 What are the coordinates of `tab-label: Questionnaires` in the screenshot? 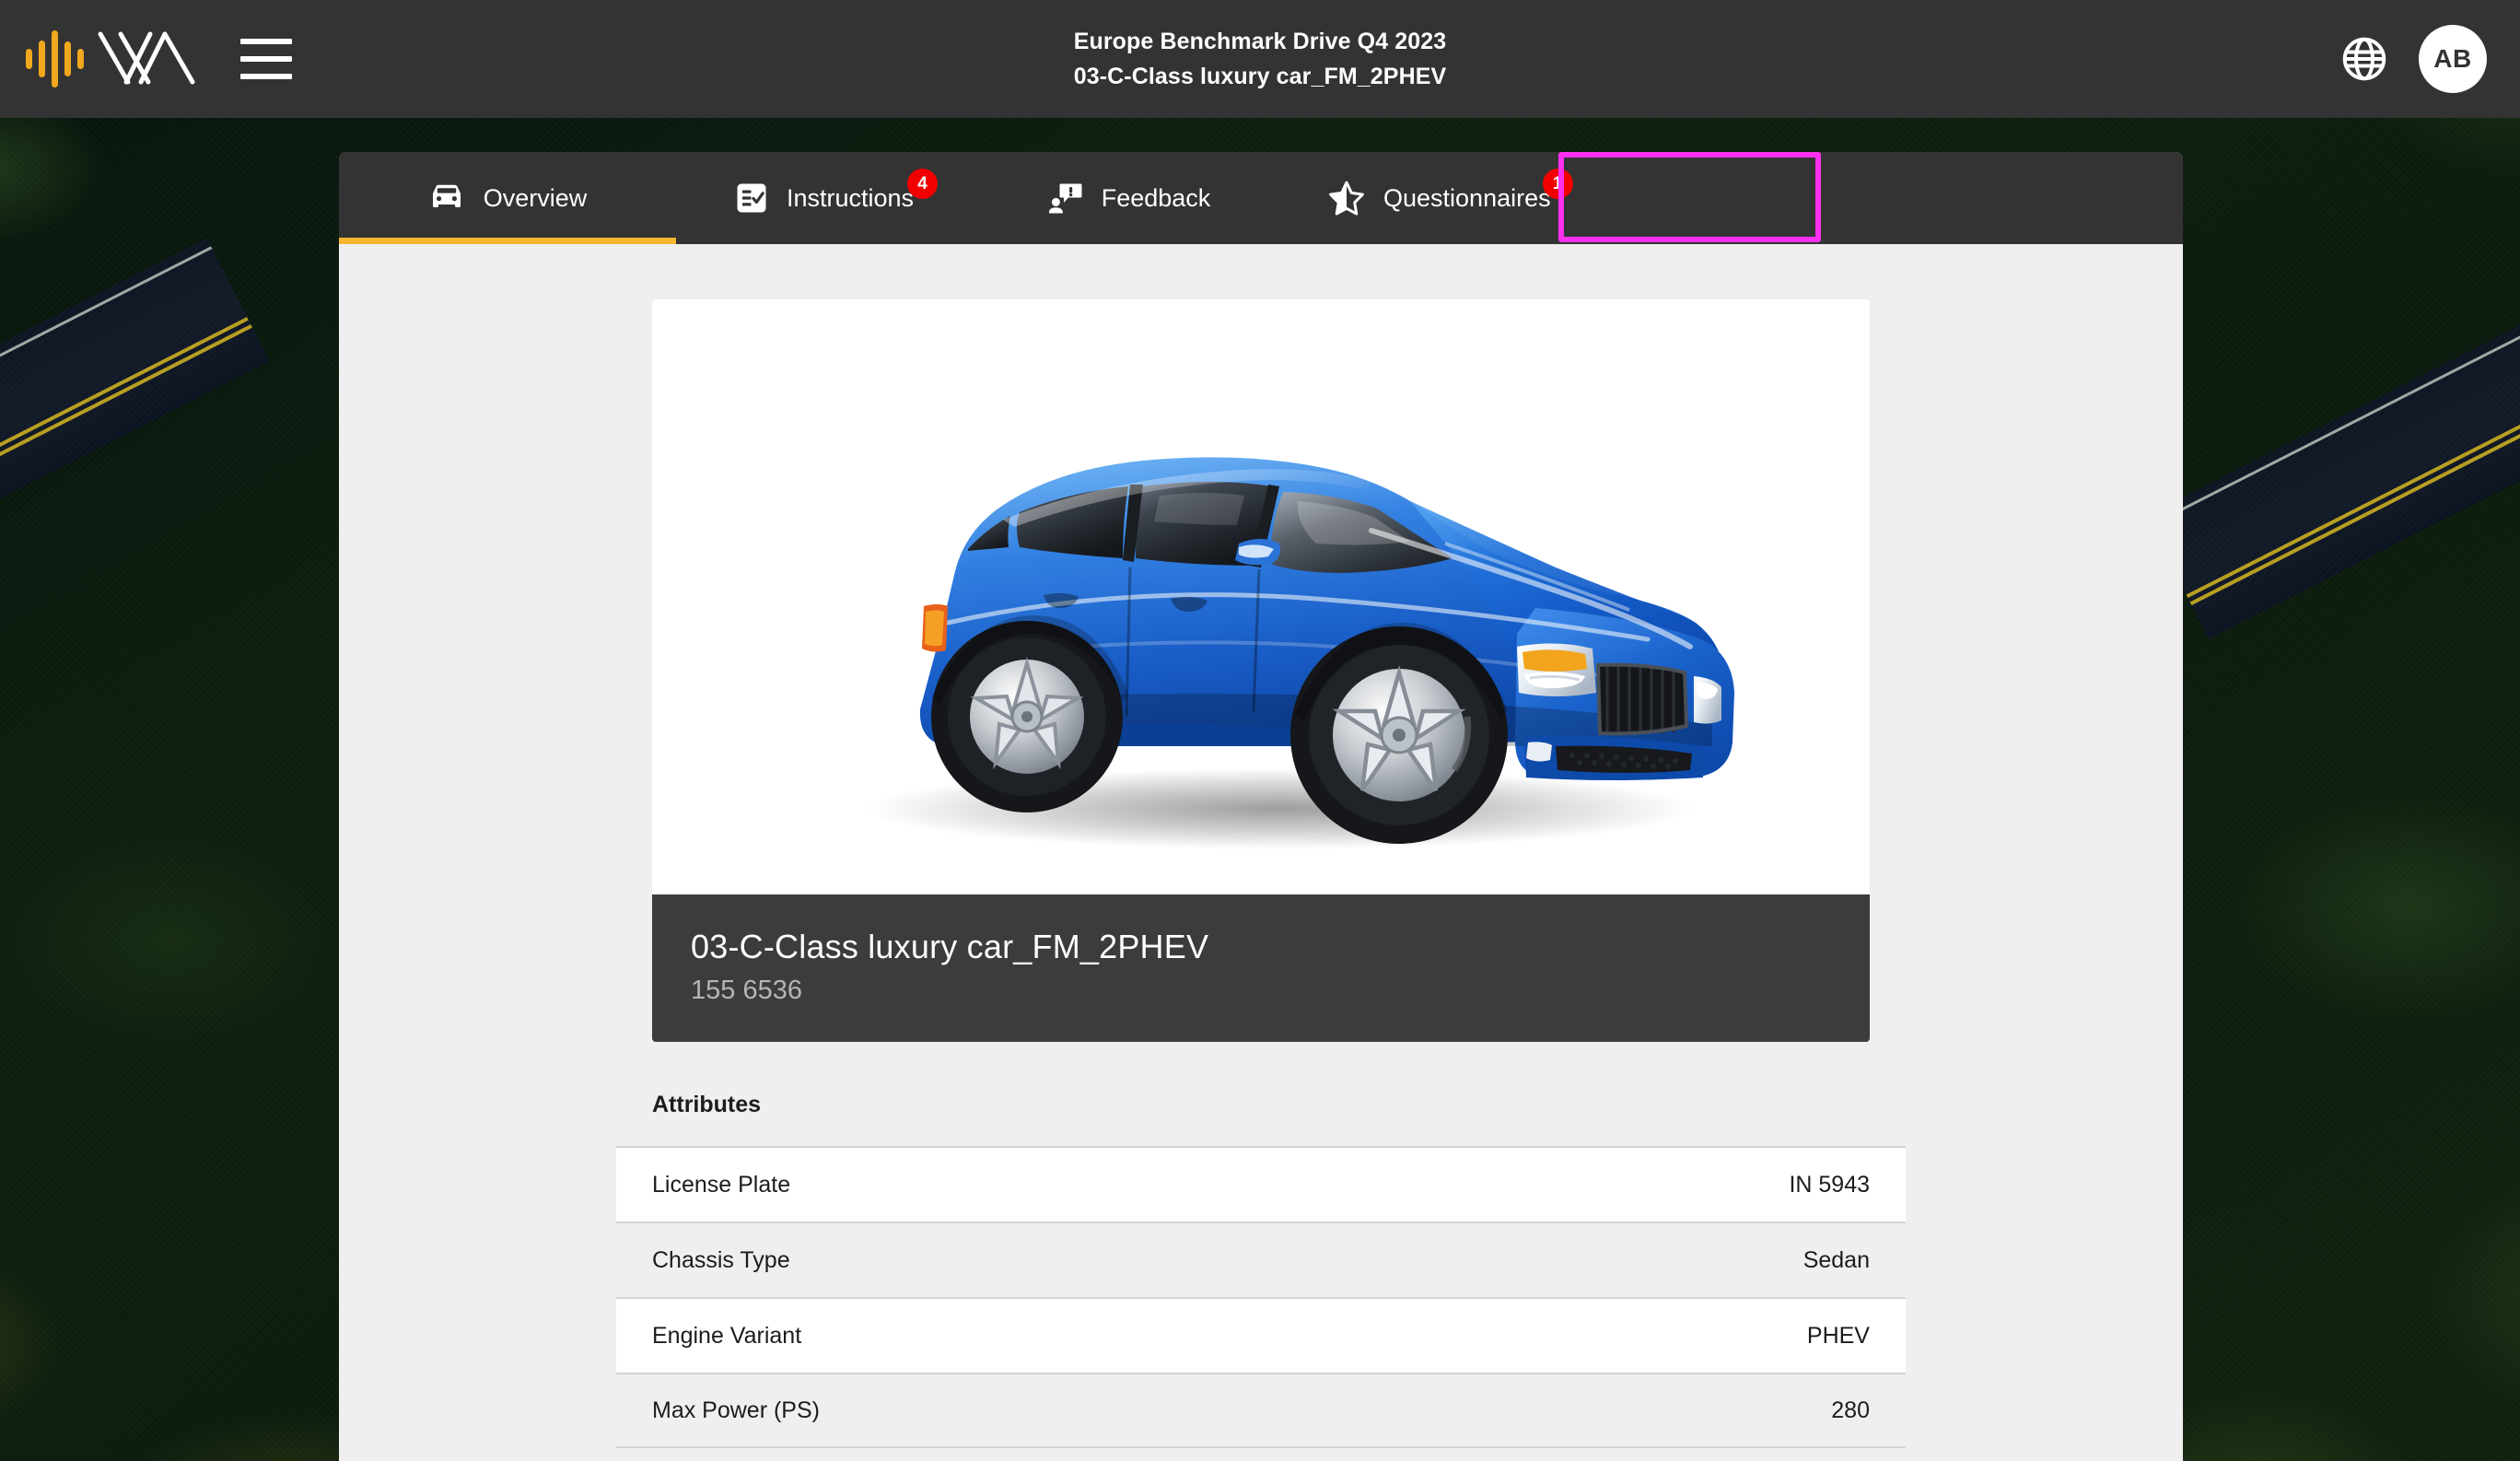 It's located at (1467, 198).